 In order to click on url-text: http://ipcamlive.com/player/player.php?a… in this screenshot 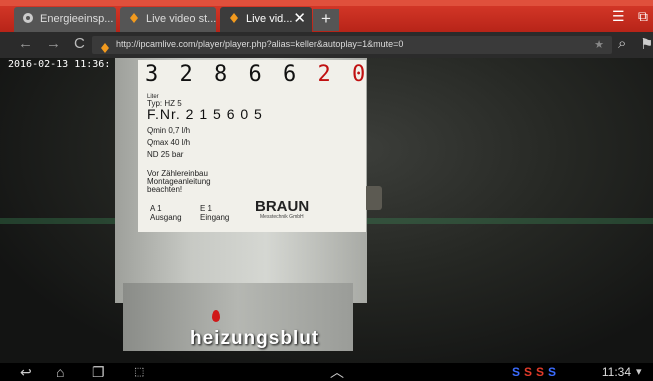, I will do `click(259, 44)`.